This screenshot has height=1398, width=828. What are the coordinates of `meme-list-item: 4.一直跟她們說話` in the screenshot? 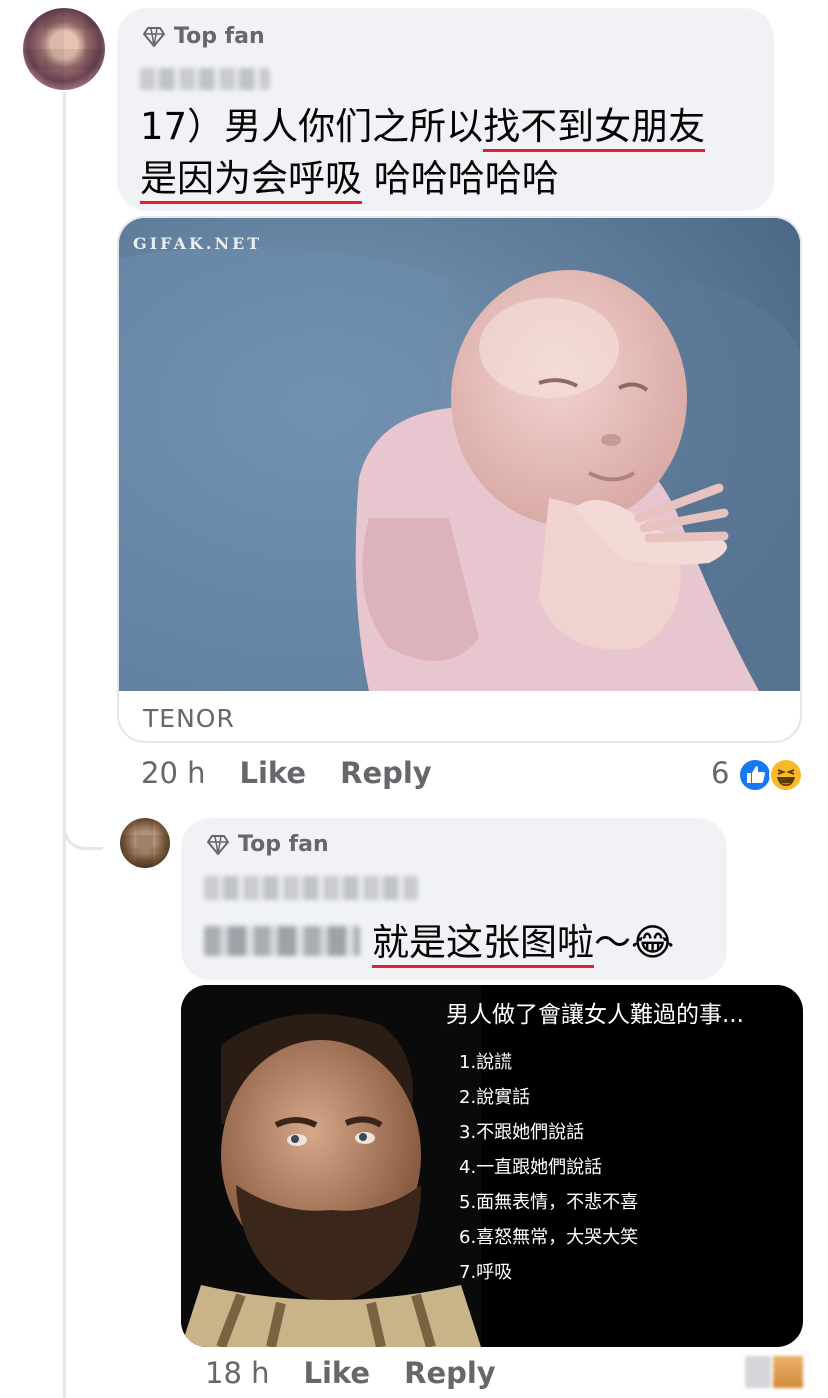 It's located at (531, 1167).